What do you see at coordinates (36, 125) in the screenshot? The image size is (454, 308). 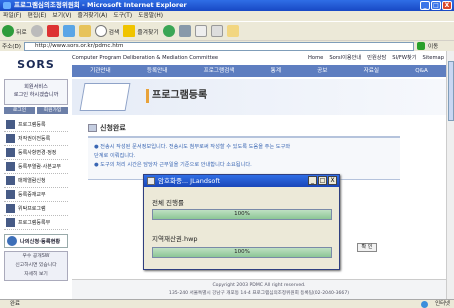 I see `sidebar-item: 프로그램등록` at bounding box center [36, 125].